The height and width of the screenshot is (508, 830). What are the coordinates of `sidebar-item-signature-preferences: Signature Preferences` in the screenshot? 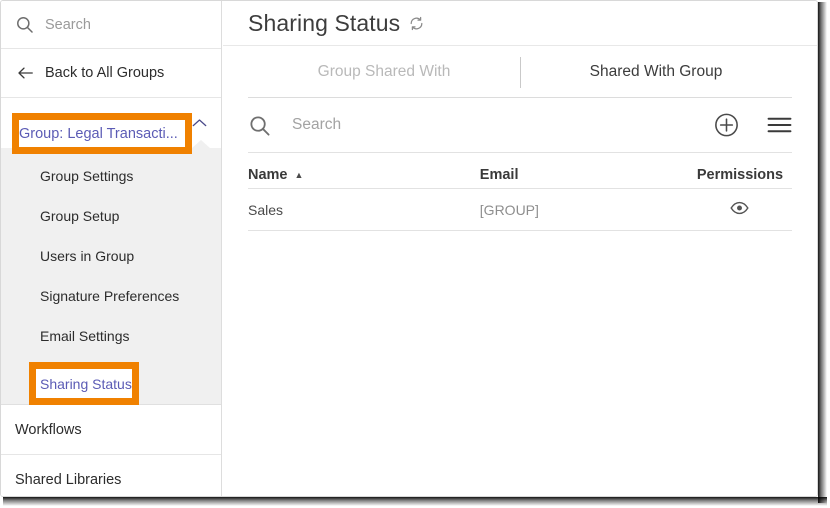 It's located at (111, 296).